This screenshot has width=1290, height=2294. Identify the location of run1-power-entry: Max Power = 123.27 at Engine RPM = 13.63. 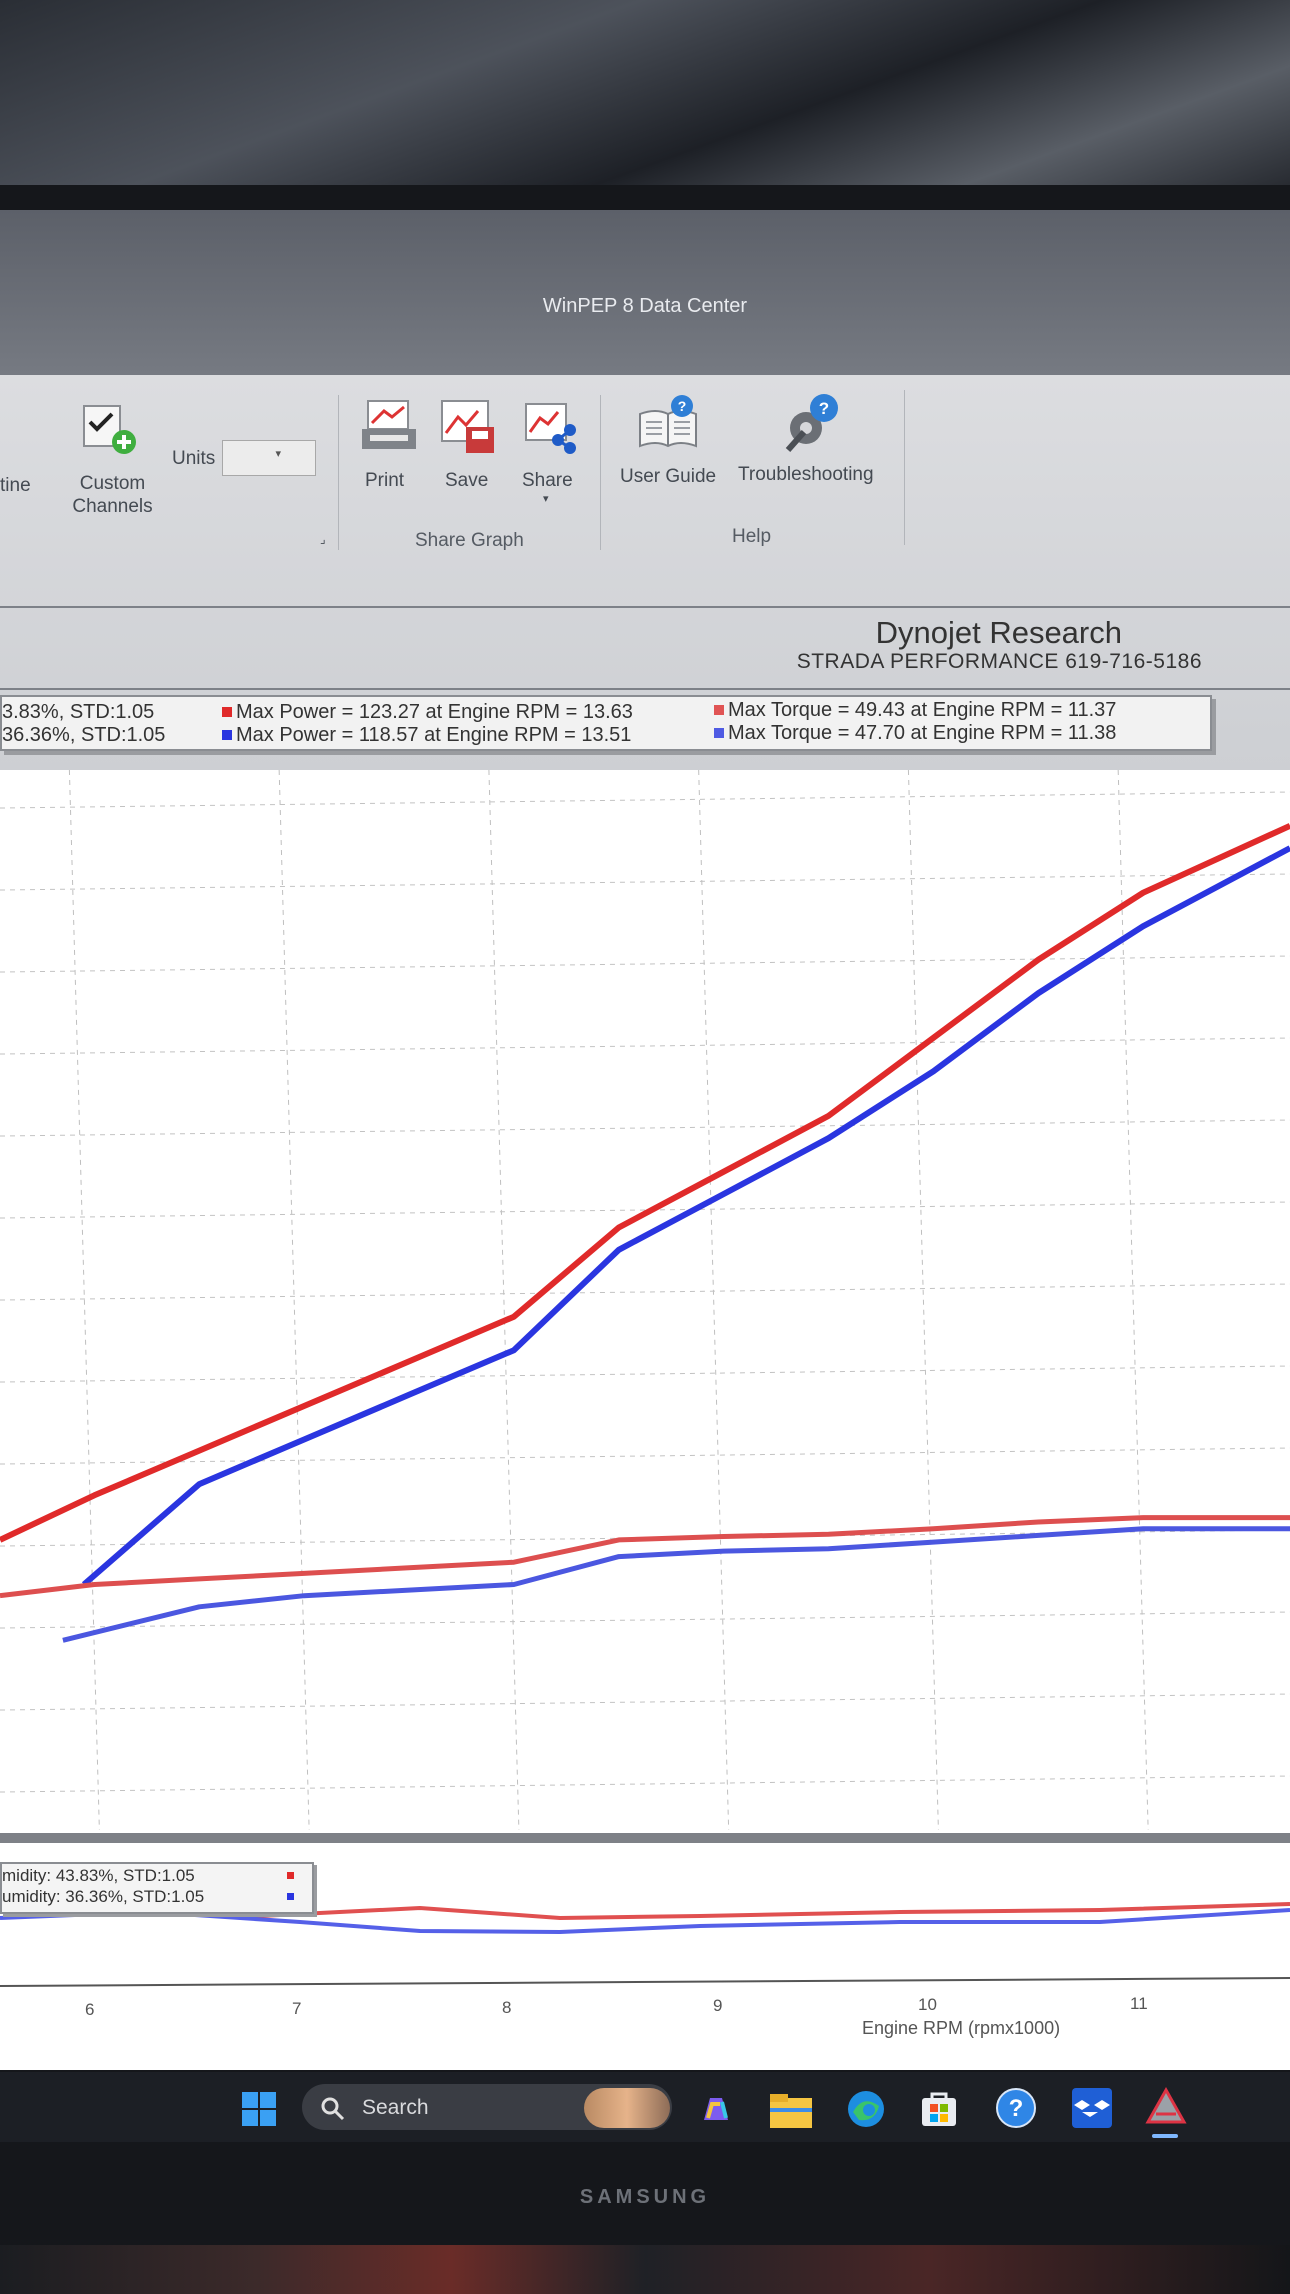
(427, 712).